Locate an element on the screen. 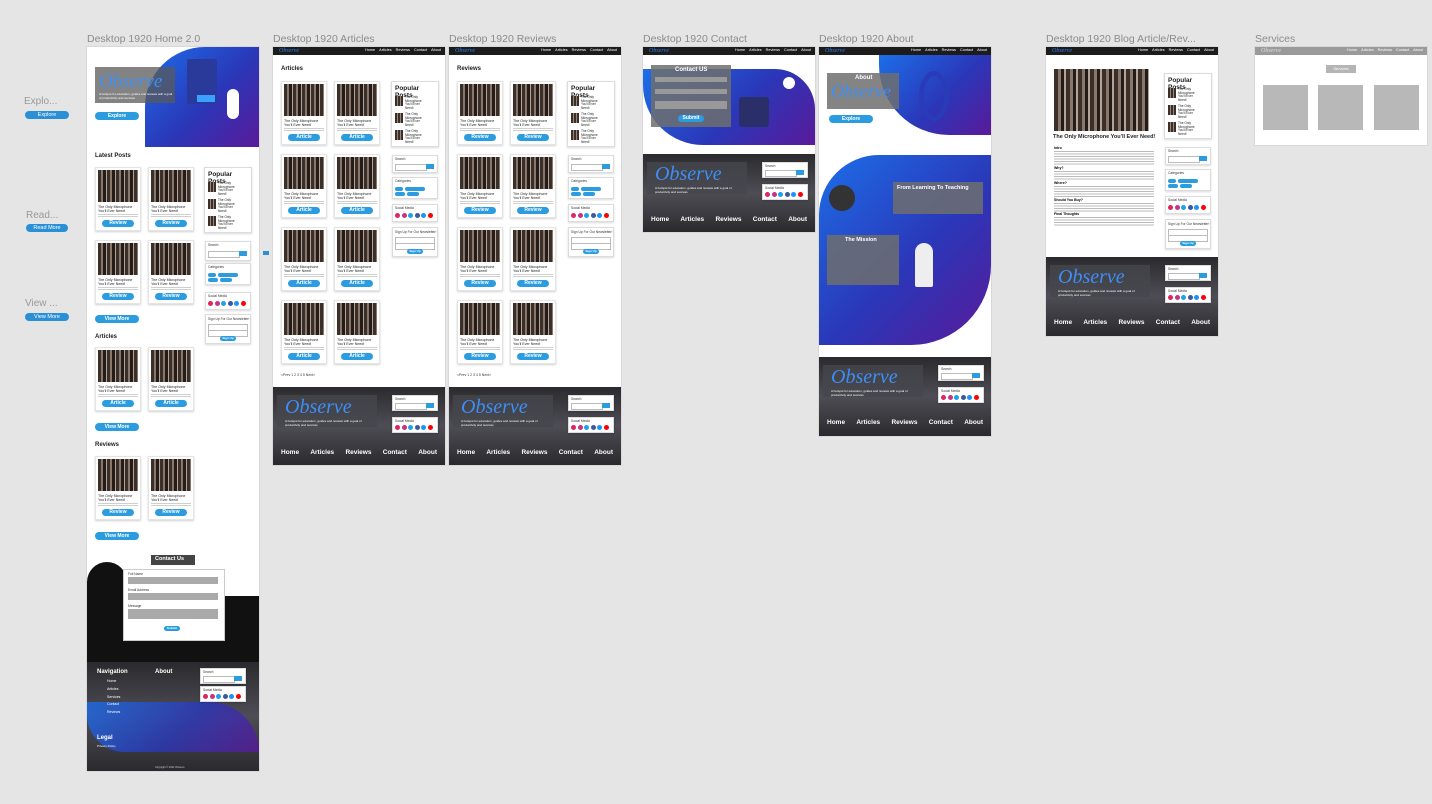  footer-about-heading: About is located at coordinates (163, 672).